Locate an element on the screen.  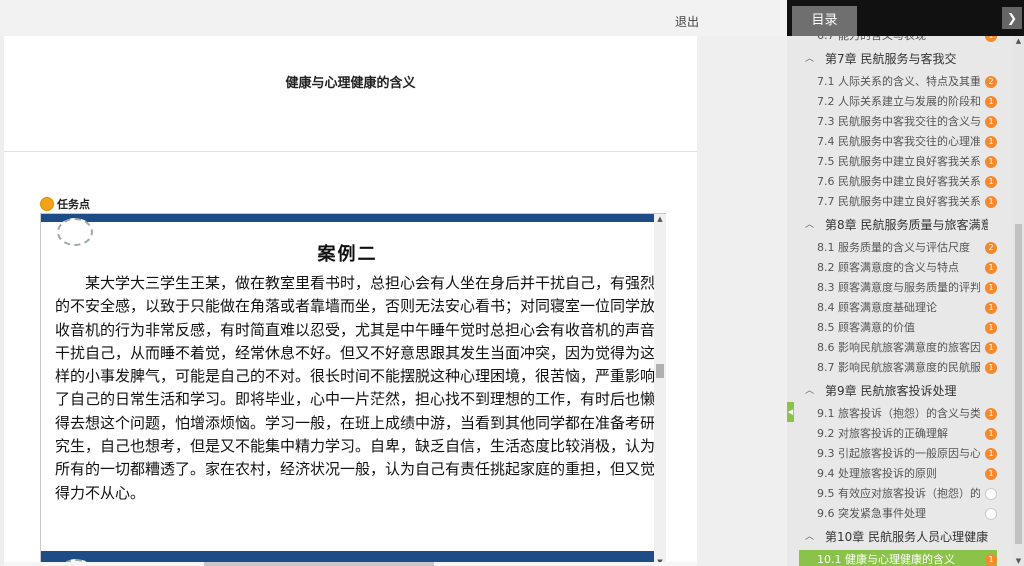
task-point: 任务点 is located at coordinates (65, 204).